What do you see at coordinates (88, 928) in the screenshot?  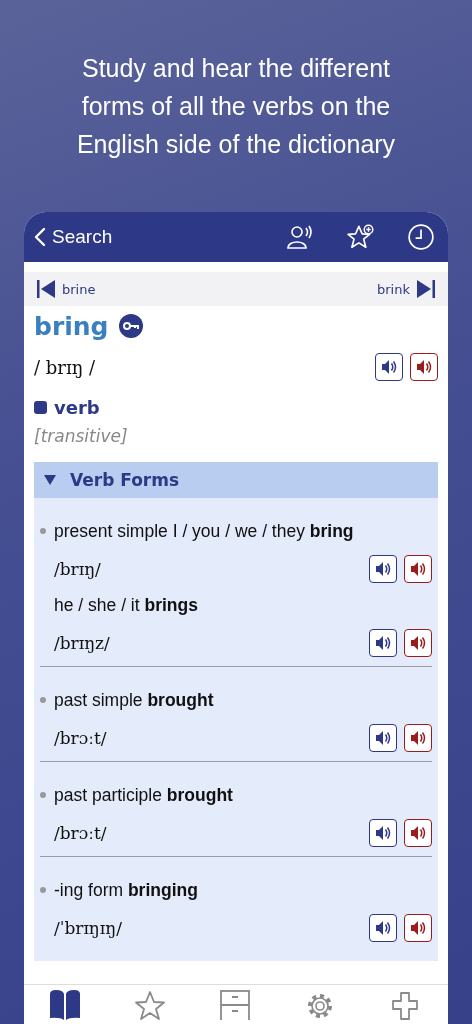 I see `pronunciation: /ˈbrɪŋɪŋ/` at bounding box center [88, 928].